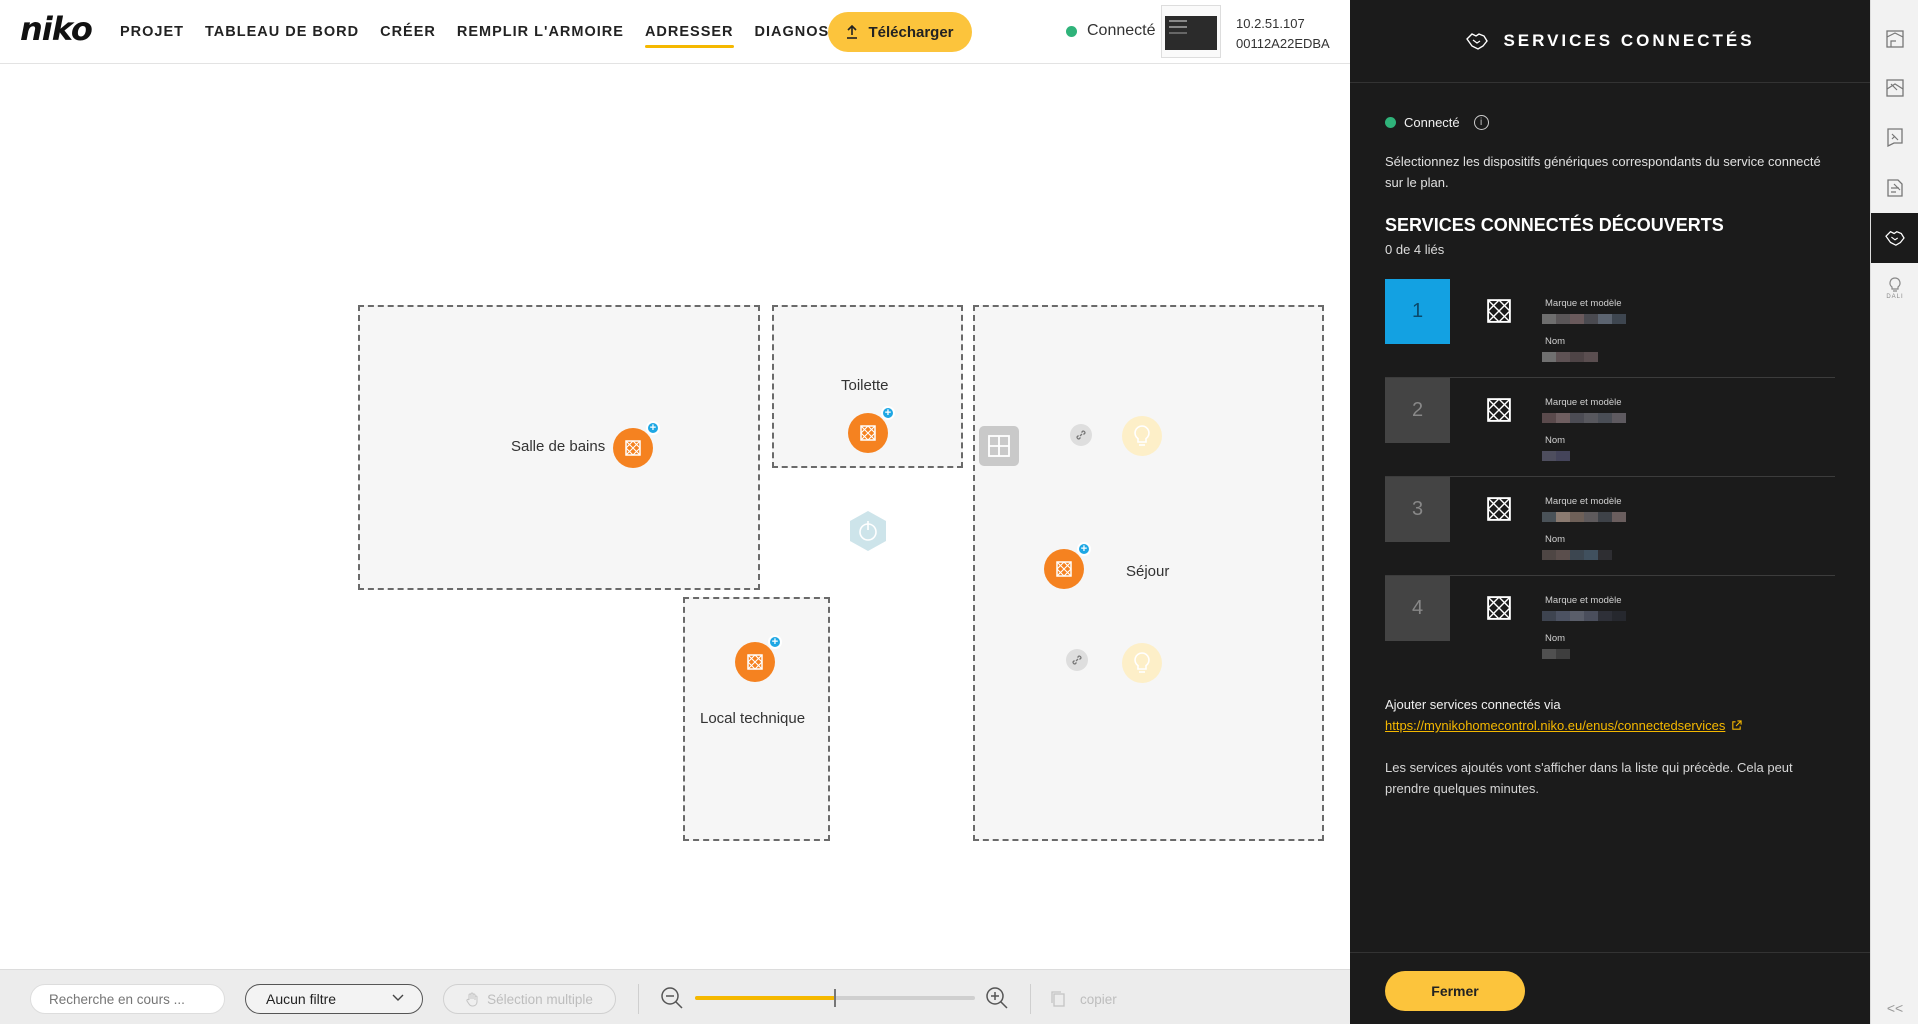 The width and height of the screenshot is (1918, 1024). I want to click on room-label: Salle de bains, so click(558, 446).